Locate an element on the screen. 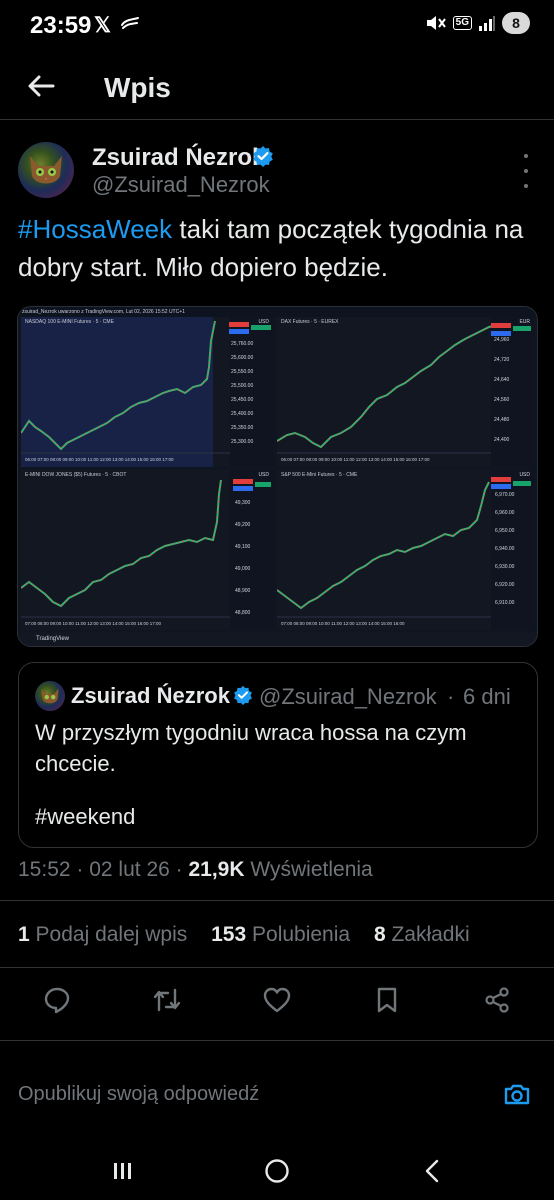 The image size is (554, 1200). back-icon is located at coordinates (432, 1171).